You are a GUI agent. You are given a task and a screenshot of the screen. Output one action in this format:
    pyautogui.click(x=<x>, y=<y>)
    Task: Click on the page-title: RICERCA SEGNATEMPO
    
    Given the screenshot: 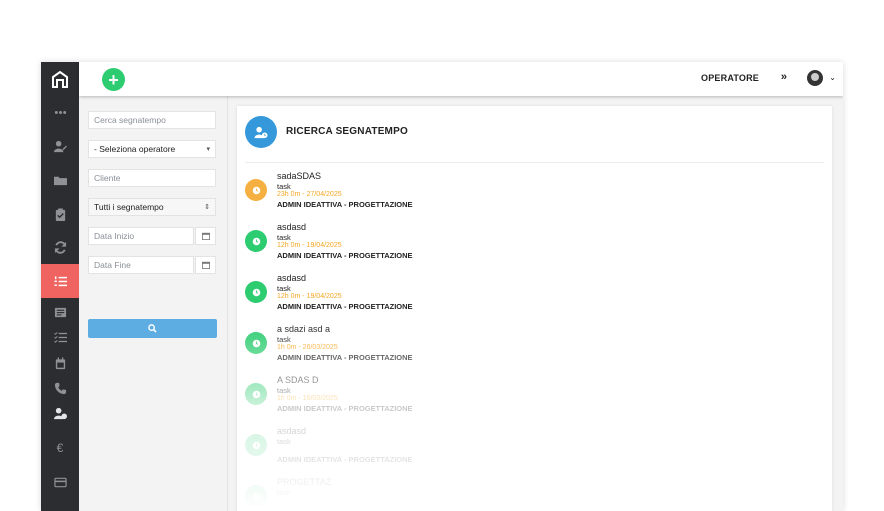 What is the action you would take?
    pyautogui.click(x=347, y=131)
    